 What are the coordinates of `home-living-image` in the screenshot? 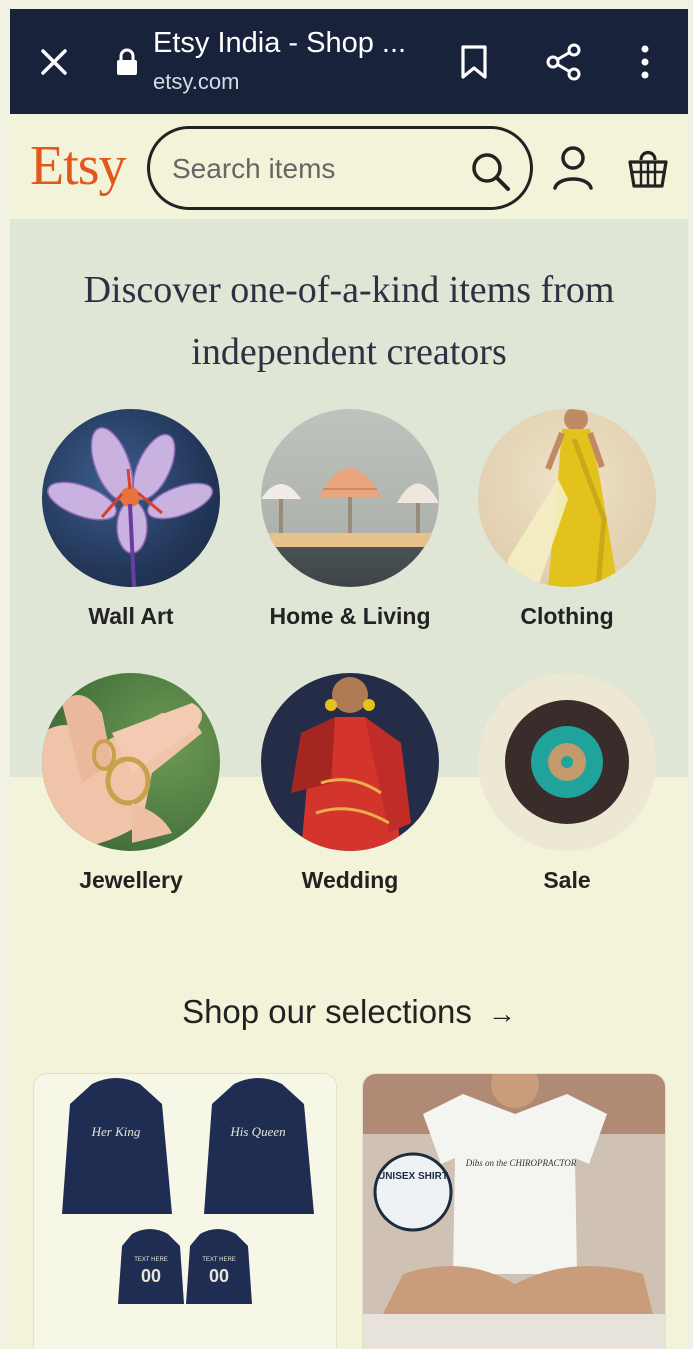 It's located at (350, 498).